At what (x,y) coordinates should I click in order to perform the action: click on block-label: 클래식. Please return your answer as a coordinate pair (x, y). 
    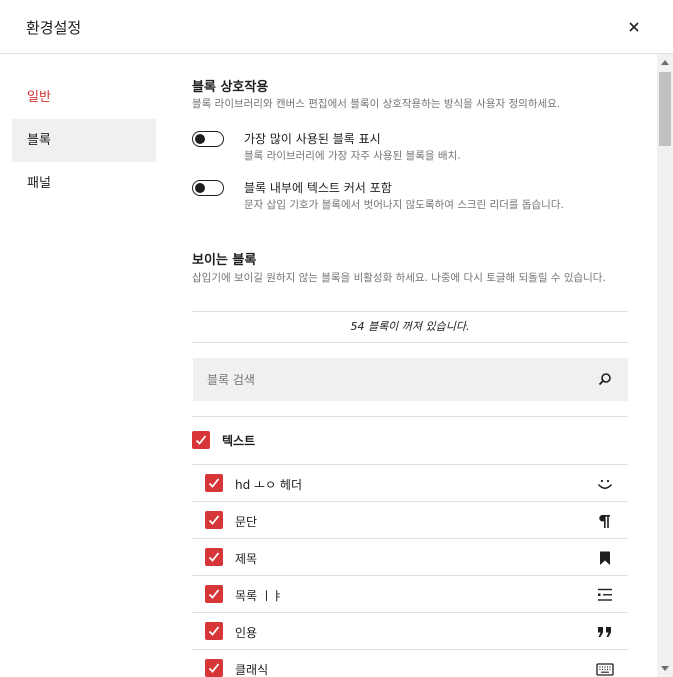
    Looking at the image, I should click on (252, 670).